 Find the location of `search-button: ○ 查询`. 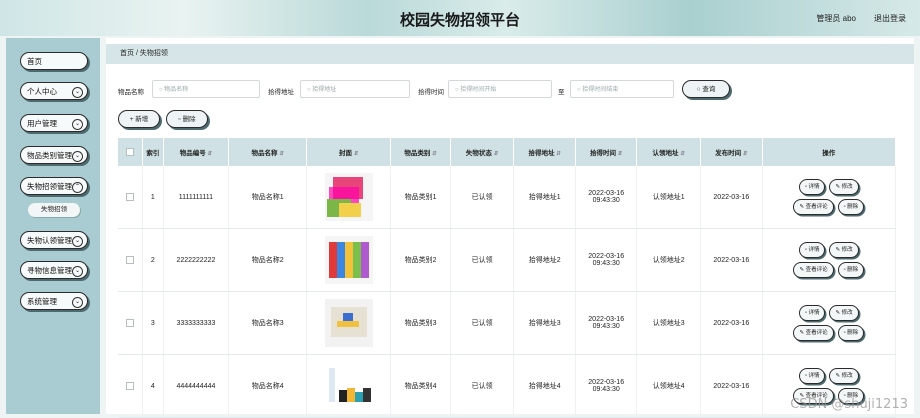

search-button: ○ 查询 is located at coordinates (706, 89).